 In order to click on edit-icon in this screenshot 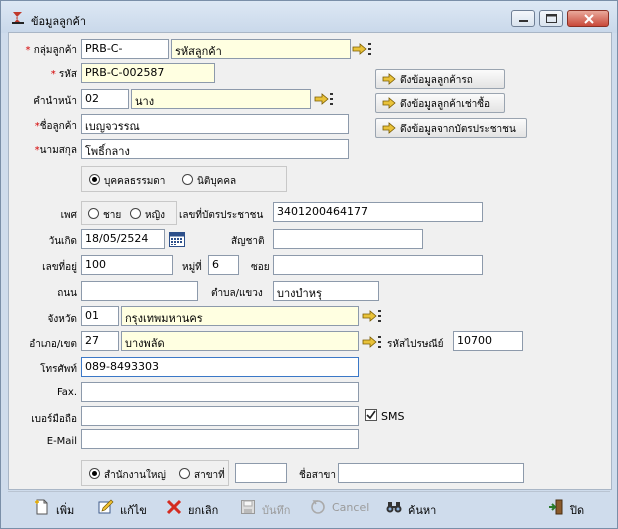, I will do `click(106, 506)`.